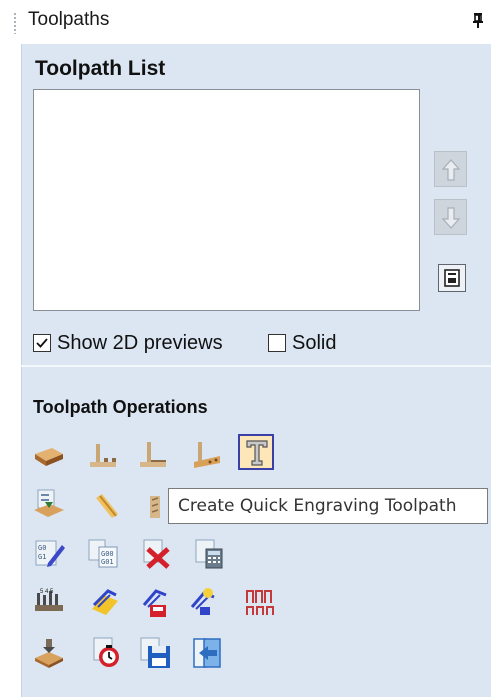 The width and height of the screenshot is (491, 697). What do you see at coordinates (69, 19) in the screenshot?
I see `panel-title: Toolpaths` at bounding box center [69, 19].